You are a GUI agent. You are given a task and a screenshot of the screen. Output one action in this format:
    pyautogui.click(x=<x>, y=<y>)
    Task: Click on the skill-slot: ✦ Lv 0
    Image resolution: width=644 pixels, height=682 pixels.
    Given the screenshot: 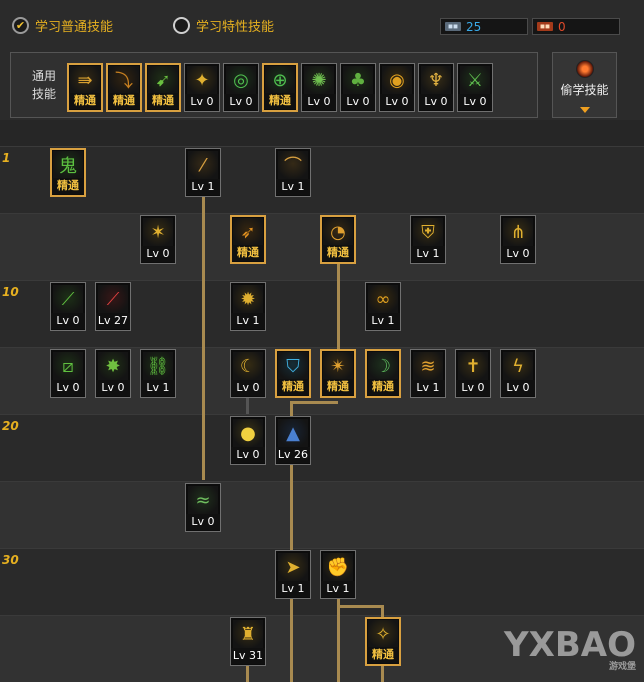 What is the action you would take?
    pyautogui.click(x=202, y=87)
    